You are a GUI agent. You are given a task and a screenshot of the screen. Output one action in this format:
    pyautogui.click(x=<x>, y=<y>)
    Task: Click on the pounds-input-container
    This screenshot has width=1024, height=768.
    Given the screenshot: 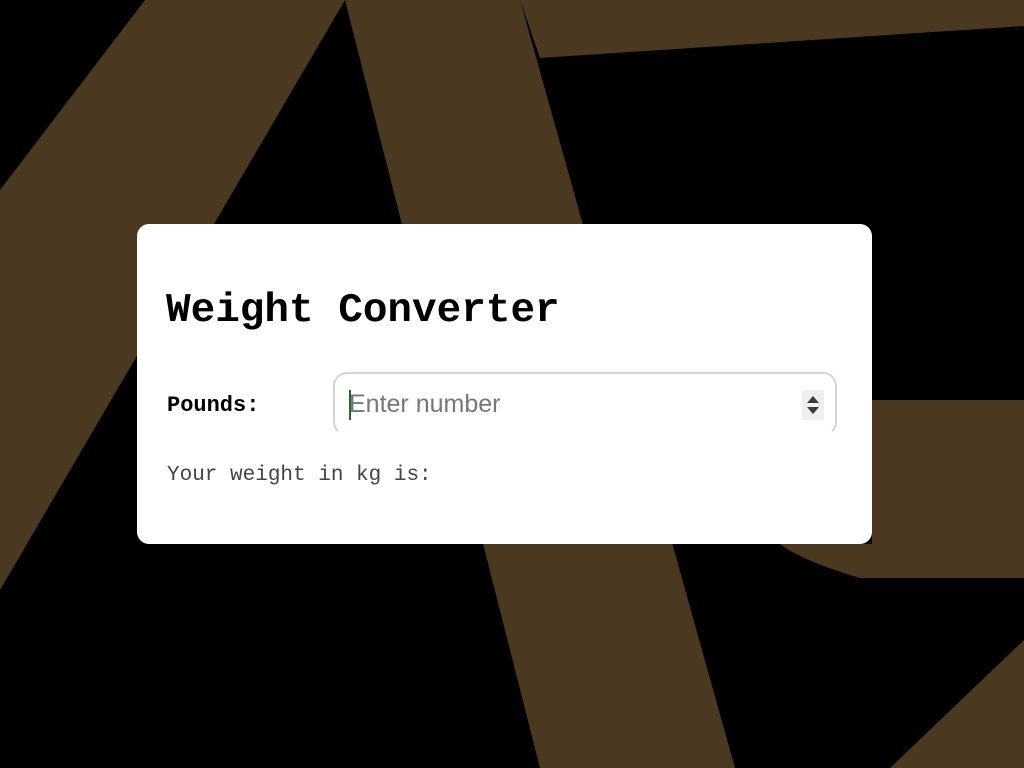 What is the action you would take?
    pyautogui.click(x=585, y=404)
    